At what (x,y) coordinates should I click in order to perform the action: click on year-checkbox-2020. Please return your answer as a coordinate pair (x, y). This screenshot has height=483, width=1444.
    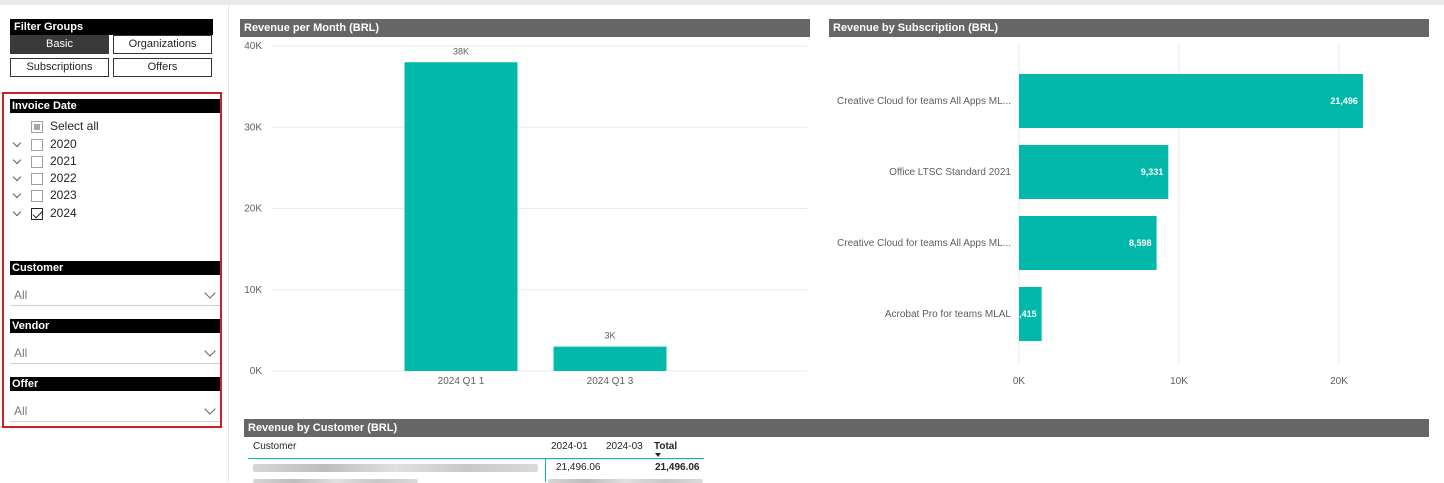
    Looking at the image, I should click on (37, 144).